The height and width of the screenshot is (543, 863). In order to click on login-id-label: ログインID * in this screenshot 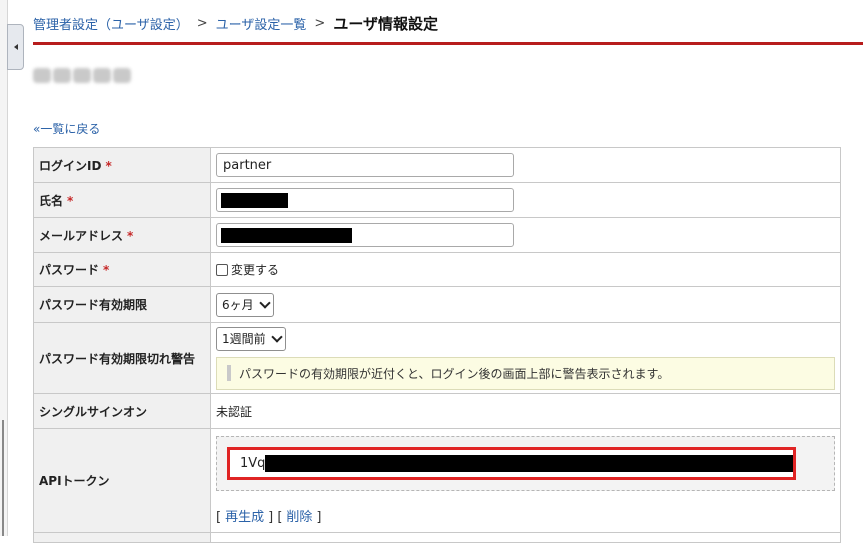, I will do `click(122, 165)`.